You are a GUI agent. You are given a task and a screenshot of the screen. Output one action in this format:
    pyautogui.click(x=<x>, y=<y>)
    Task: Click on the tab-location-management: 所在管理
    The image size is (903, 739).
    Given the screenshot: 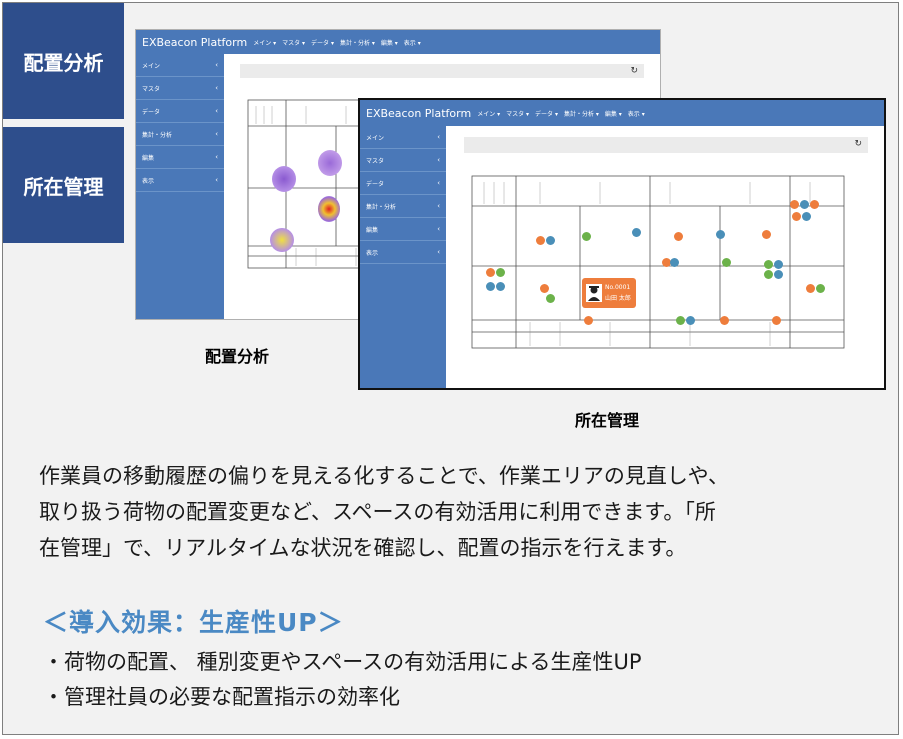 What is the action you would take?
    pyautogui.click(x=63, y=185)
    